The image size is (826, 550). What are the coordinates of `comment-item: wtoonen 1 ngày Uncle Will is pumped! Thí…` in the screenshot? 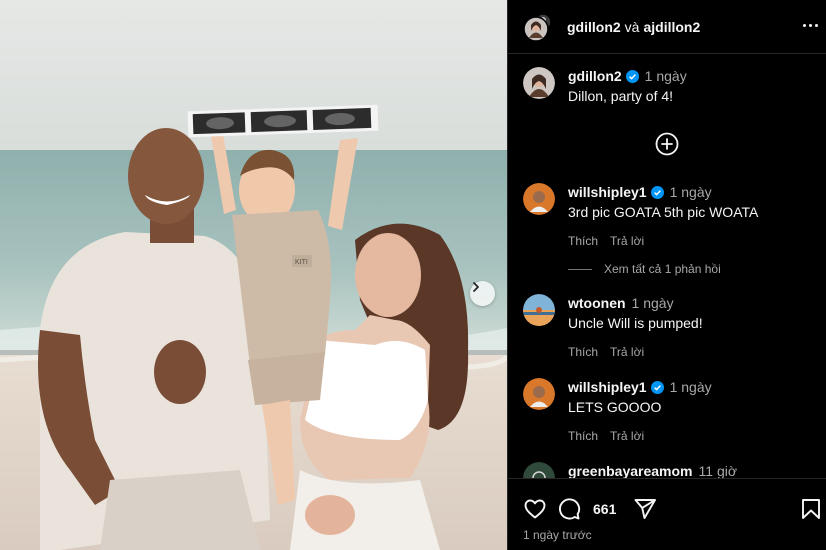 It's located at (670, 329).